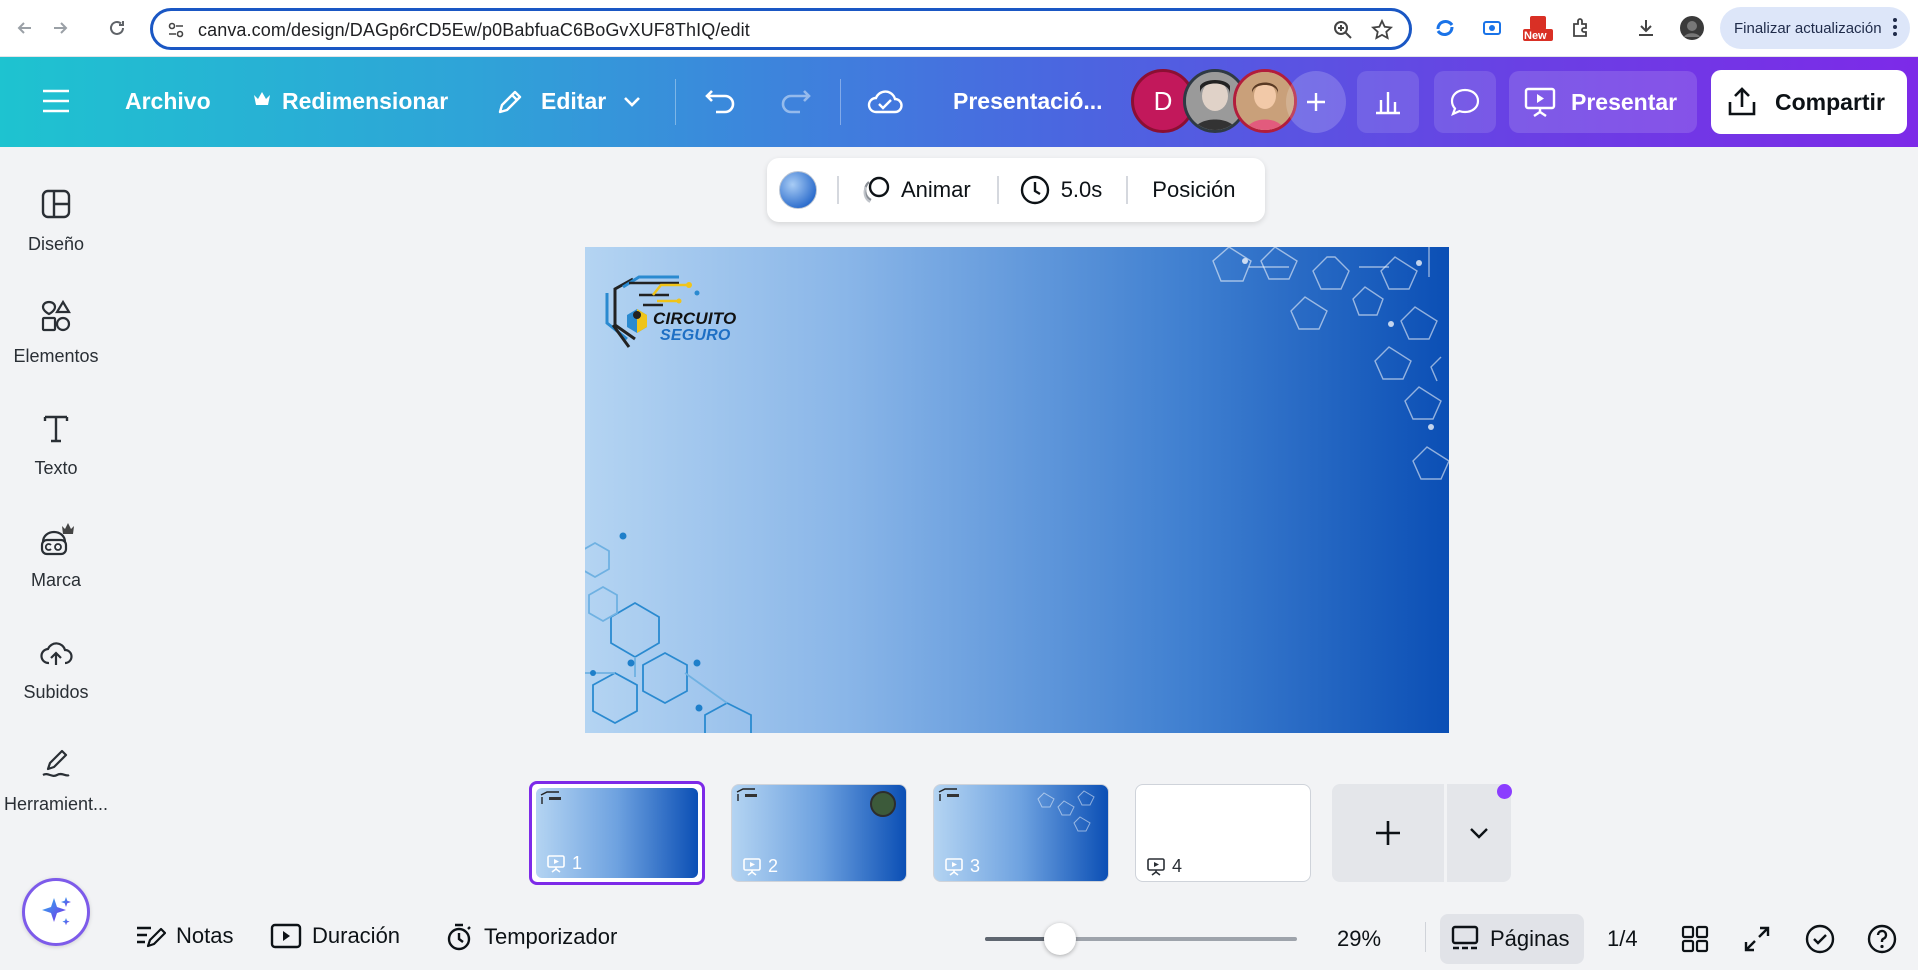  What do you see at coordinates (1581, 28) in the screenshot?
I see `extensions-puzzle-icon` at bounding box center [1581, 28].